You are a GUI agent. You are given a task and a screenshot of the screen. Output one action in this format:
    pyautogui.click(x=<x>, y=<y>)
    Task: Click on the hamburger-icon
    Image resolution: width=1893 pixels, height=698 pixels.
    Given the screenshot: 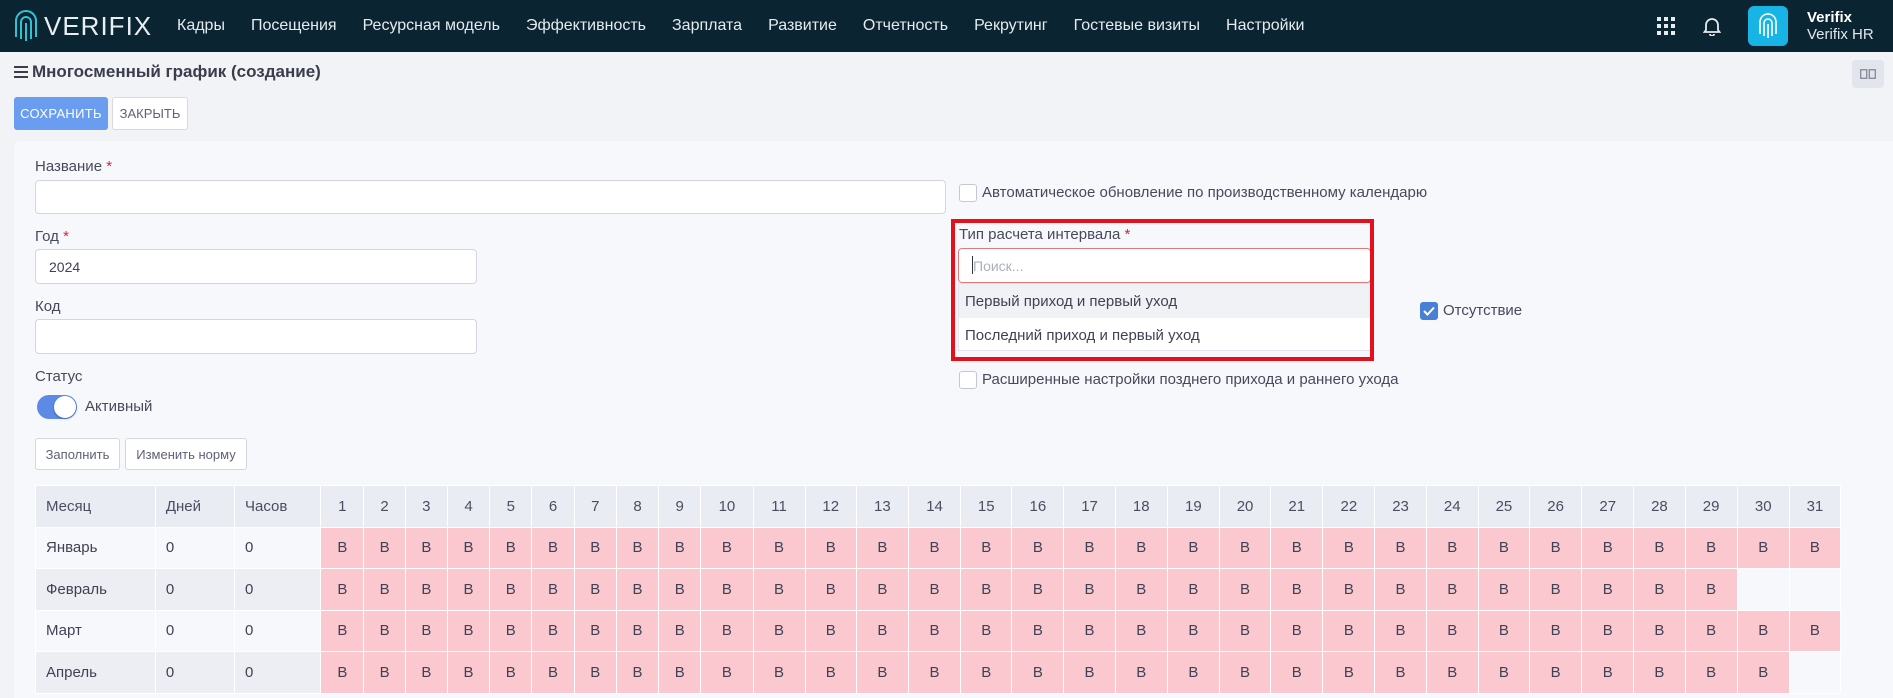 What is the action you would take?
    pyautogui.click(x=21, y=72)
    